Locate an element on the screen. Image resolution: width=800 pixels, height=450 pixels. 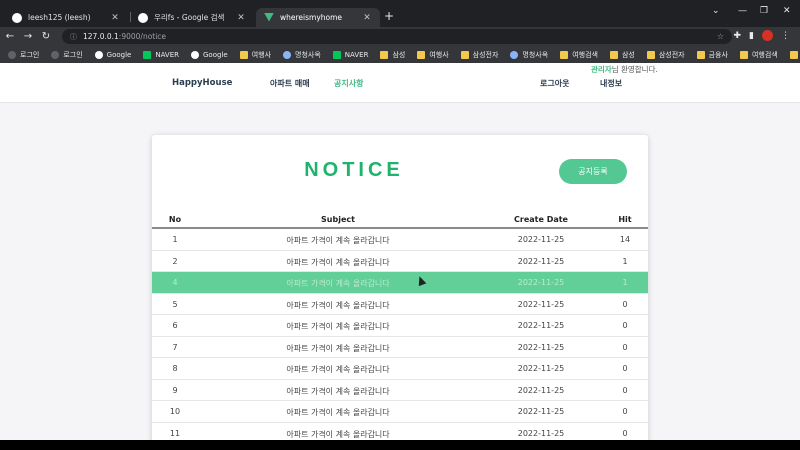
cell-no: 4 is located at coordinates (175, 282).